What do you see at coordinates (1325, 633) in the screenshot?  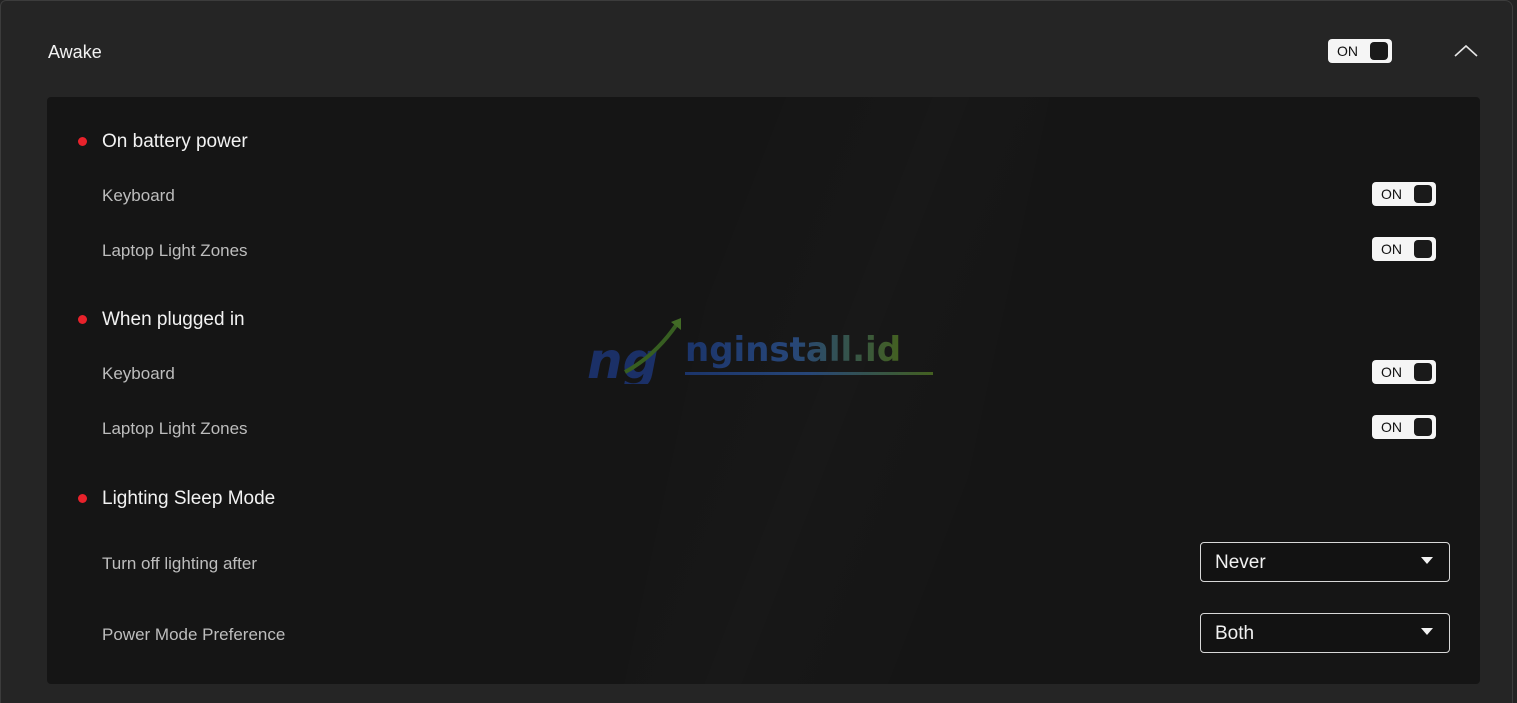 I see `power-mode-select: Both` at bounding box center [1325, 633].